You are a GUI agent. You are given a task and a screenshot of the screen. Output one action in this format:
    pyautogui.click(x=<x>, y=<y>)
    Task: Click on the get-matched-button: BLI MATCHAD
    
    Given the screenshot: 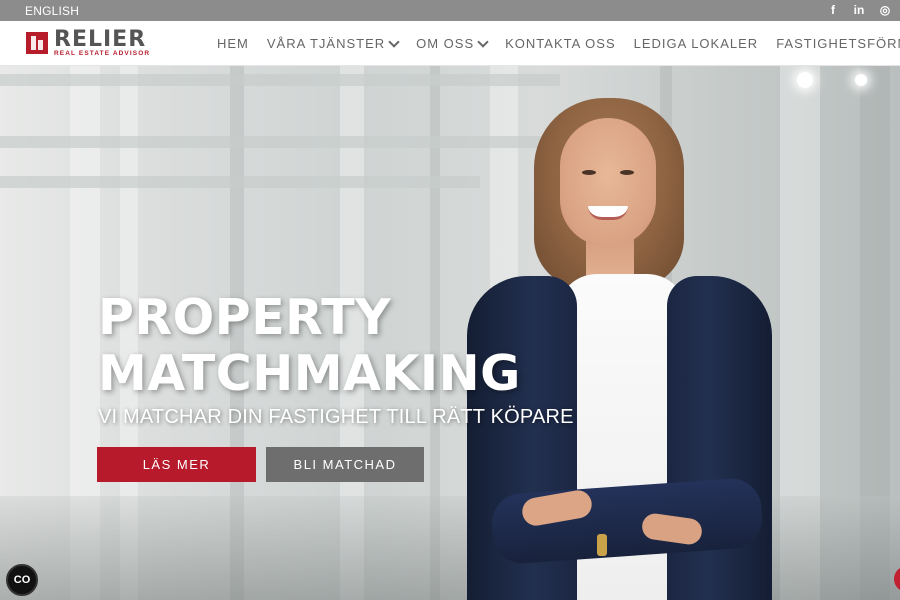 What is the action you would take?
    pyautogui.click(x=345, y=464)
    